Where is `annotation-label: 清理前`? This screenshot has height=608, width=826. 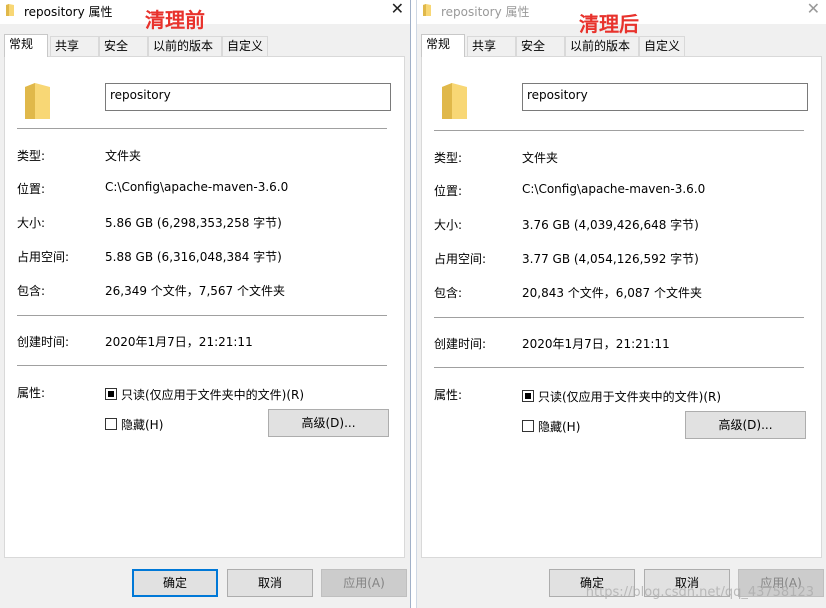 annotation-label: 清理前 is located at coordinates (175, 20).